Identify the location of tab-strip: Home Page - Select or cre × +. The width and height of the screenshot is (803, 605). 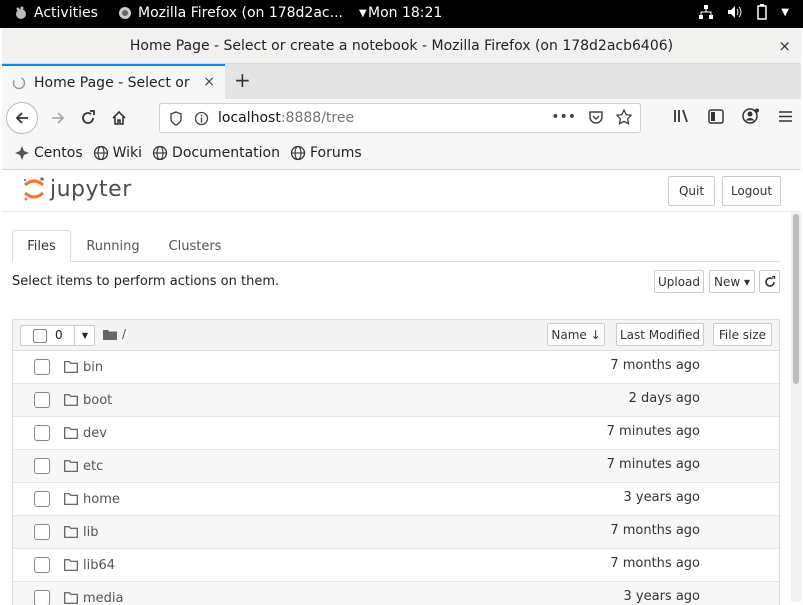
(401, 81).